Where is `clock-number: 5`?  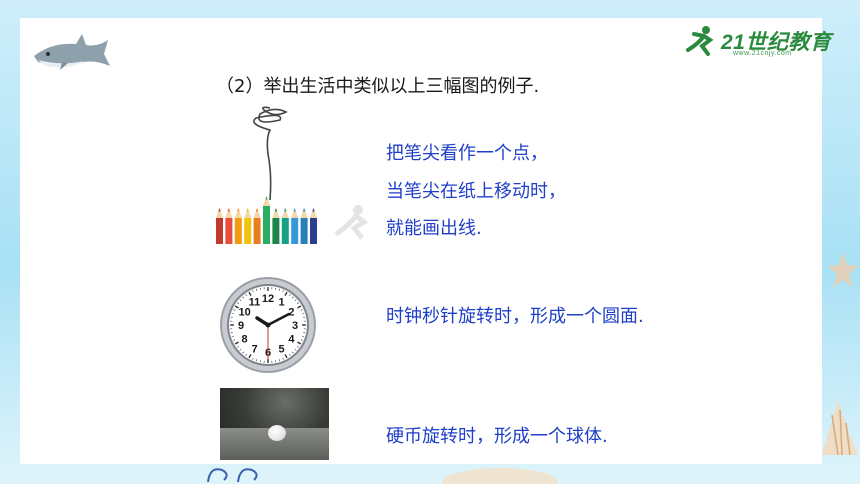 clock-number: 5 is located at coordinates (281, 349).